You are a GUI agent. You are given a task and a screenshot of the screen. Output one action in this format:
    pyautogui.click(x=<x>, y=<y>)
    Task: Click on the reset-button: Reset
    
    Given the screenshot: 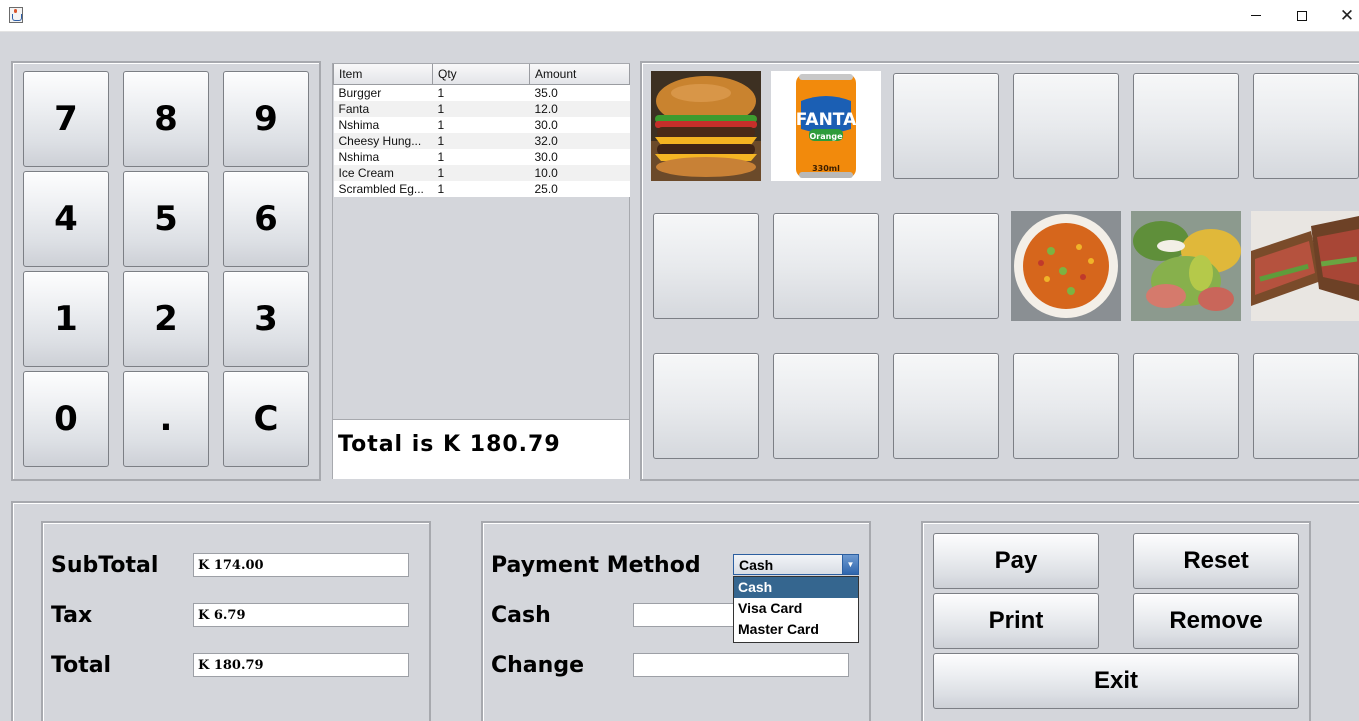 What is the action you would take?
    pyautogui.click(x=1216, y=561)
    